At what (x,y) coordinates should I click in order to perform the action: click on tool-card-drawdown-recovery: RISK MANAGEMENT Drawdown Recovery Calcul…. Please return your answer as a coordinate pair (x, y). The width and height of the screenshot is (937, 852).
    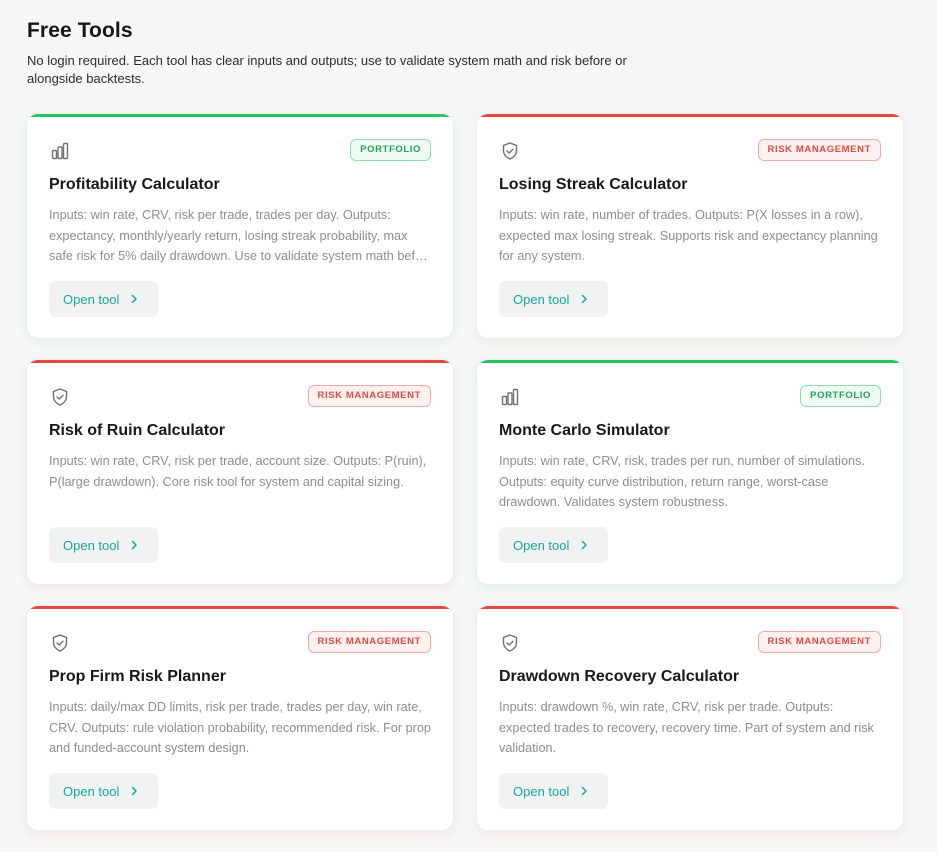
    Looking at the image, I should click on (690, 718).